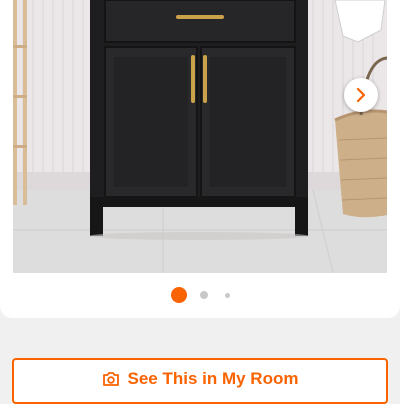  I want to click on carousel-pagination, so click(200, 295).